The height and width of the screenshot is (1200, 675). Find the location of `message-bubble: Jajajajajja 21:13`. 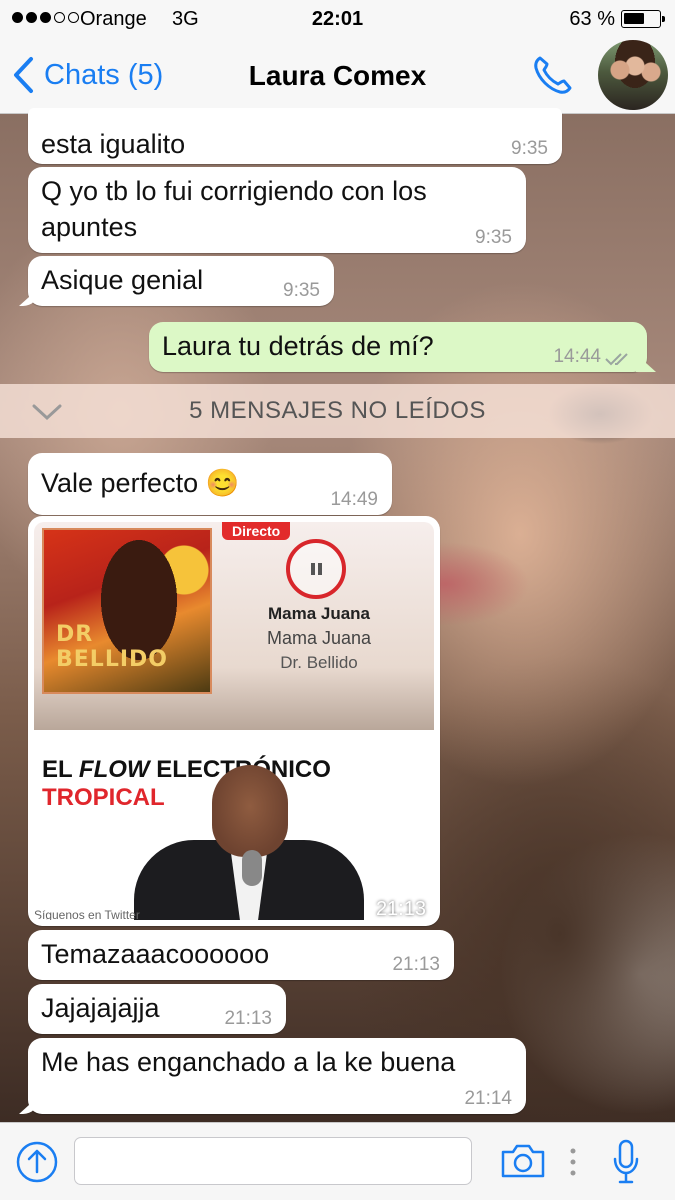

message-bubble: Jajajajajja 21:13 is located at coordinates (157, 1009).